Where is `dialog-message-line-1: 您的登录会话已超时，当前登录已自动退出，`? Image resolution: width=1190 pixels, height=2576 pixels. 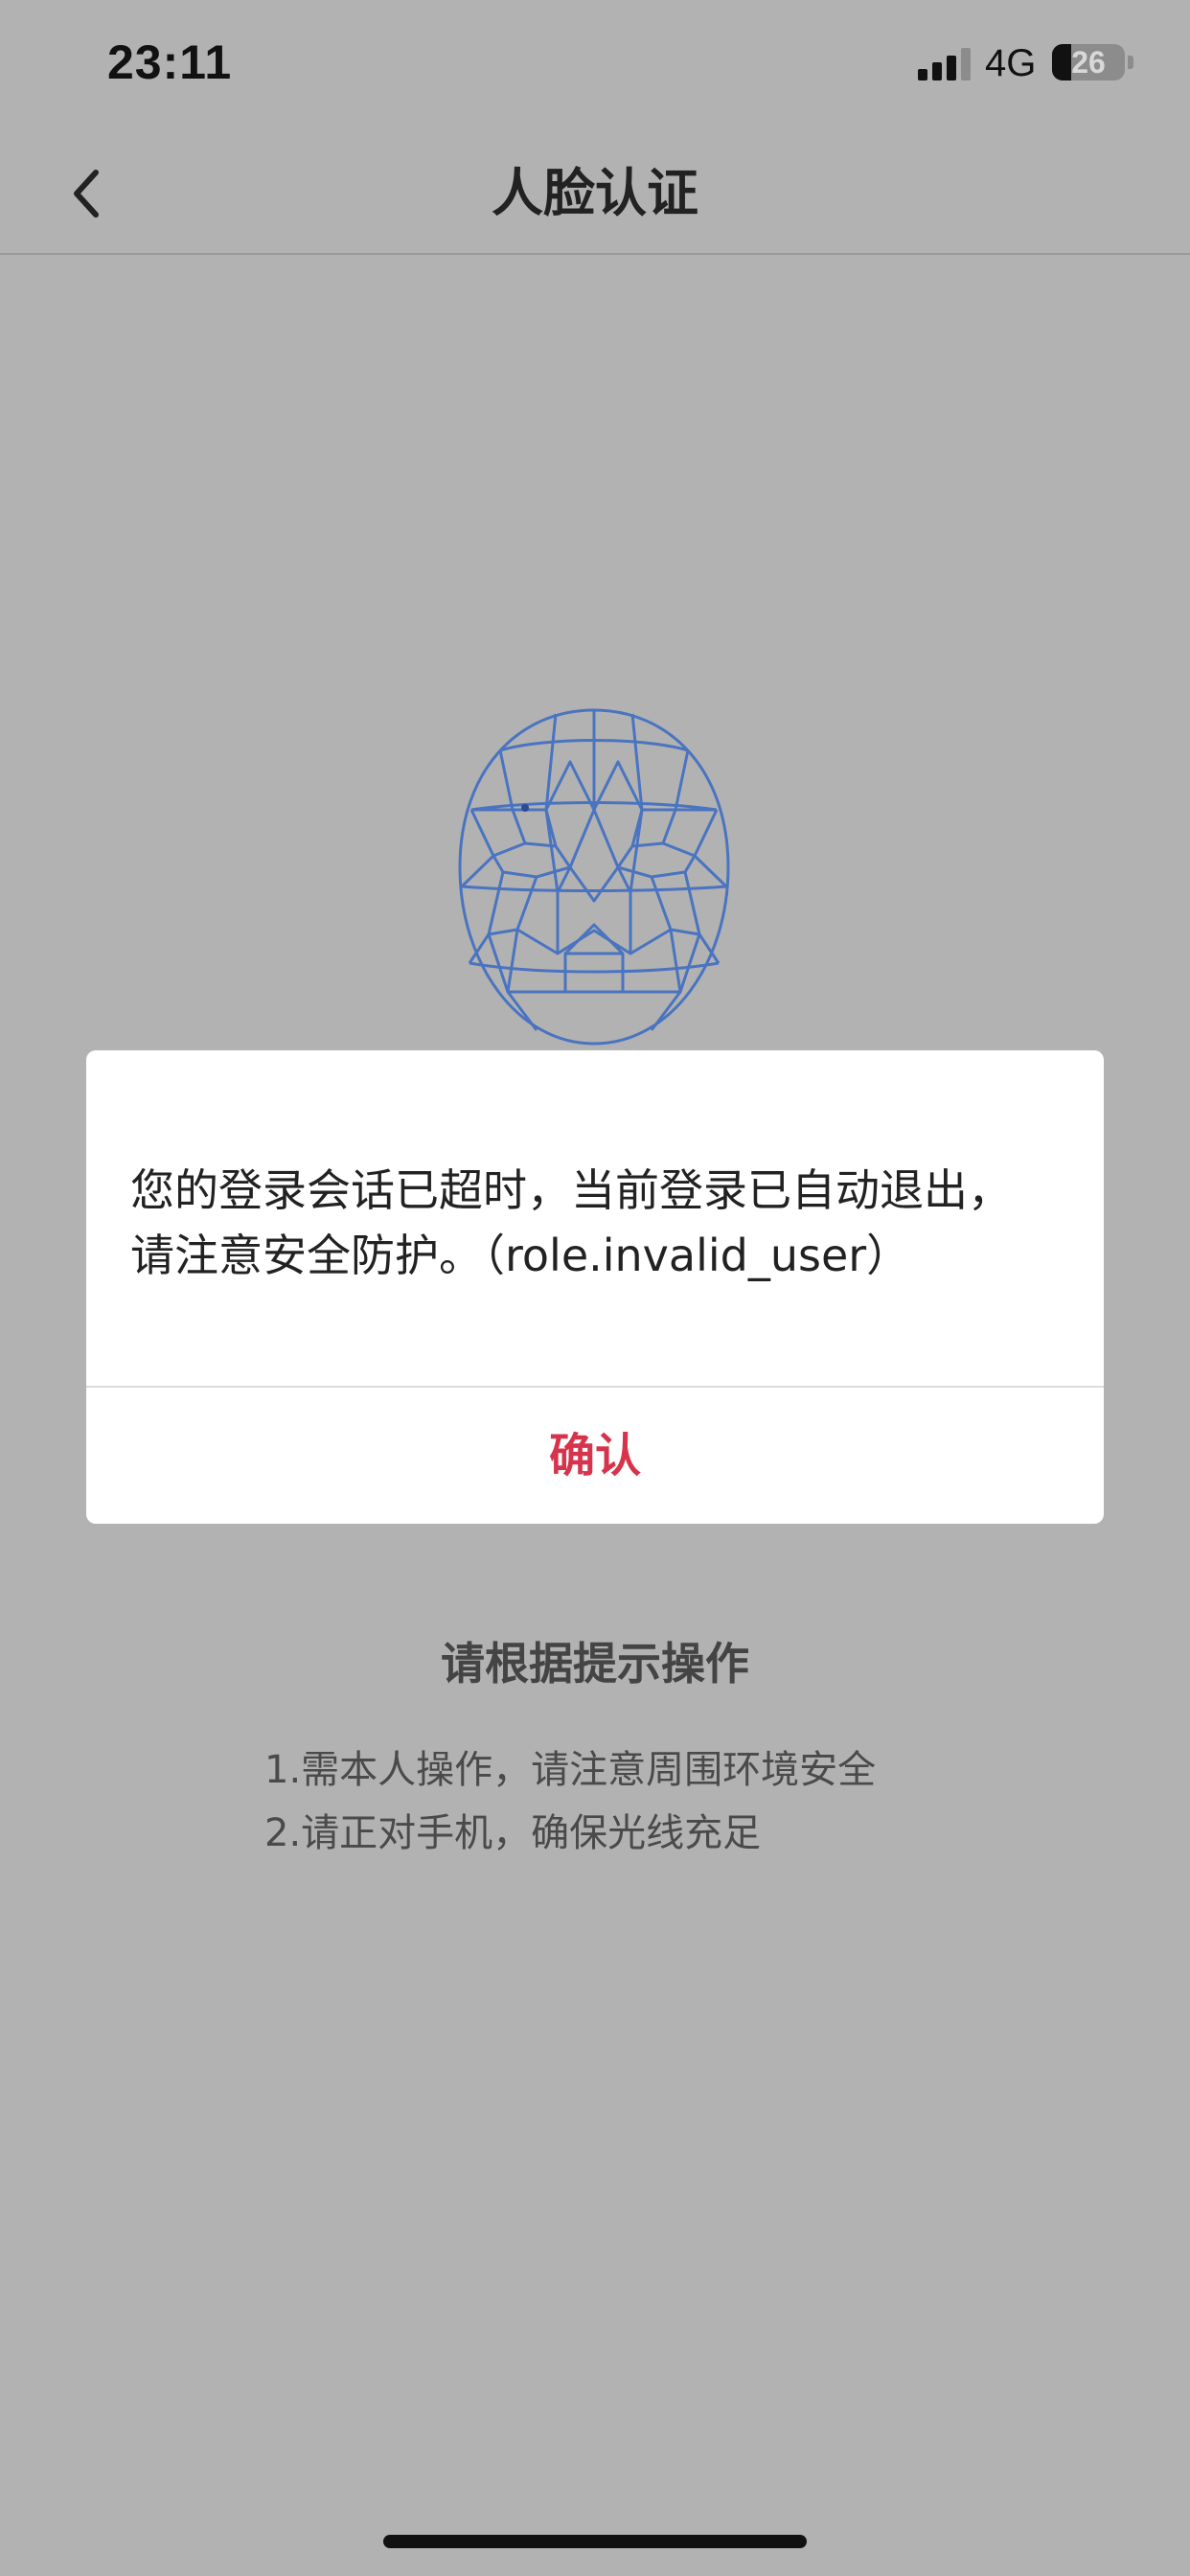
dialog-message-line-1: 您的登录会话已超时，当前登录已自动退出， is located at coordinates (571, 1190).